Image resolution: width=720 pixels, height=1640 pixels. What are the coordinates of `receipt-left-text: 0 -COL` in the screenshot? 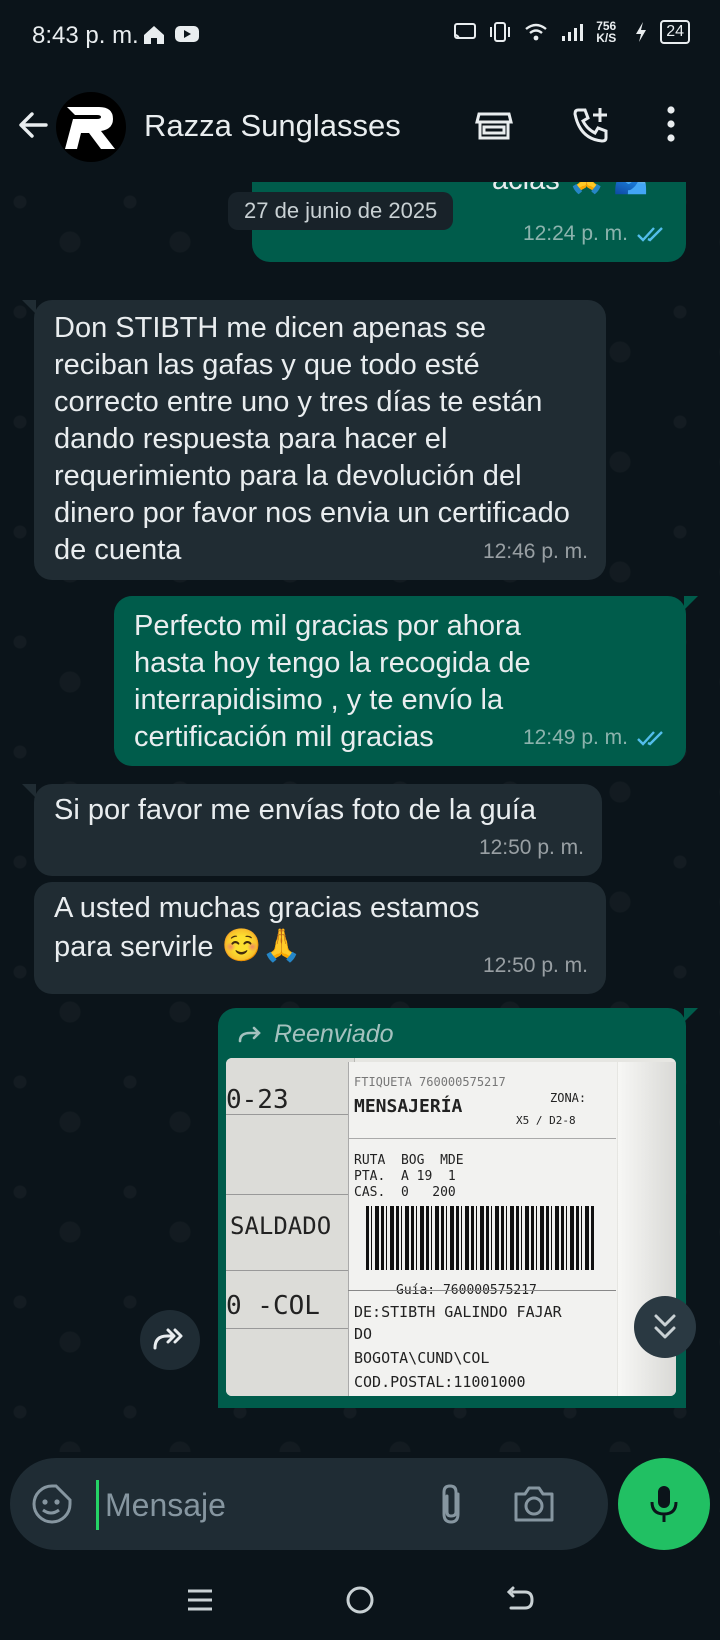 It's located at (273, 1306).